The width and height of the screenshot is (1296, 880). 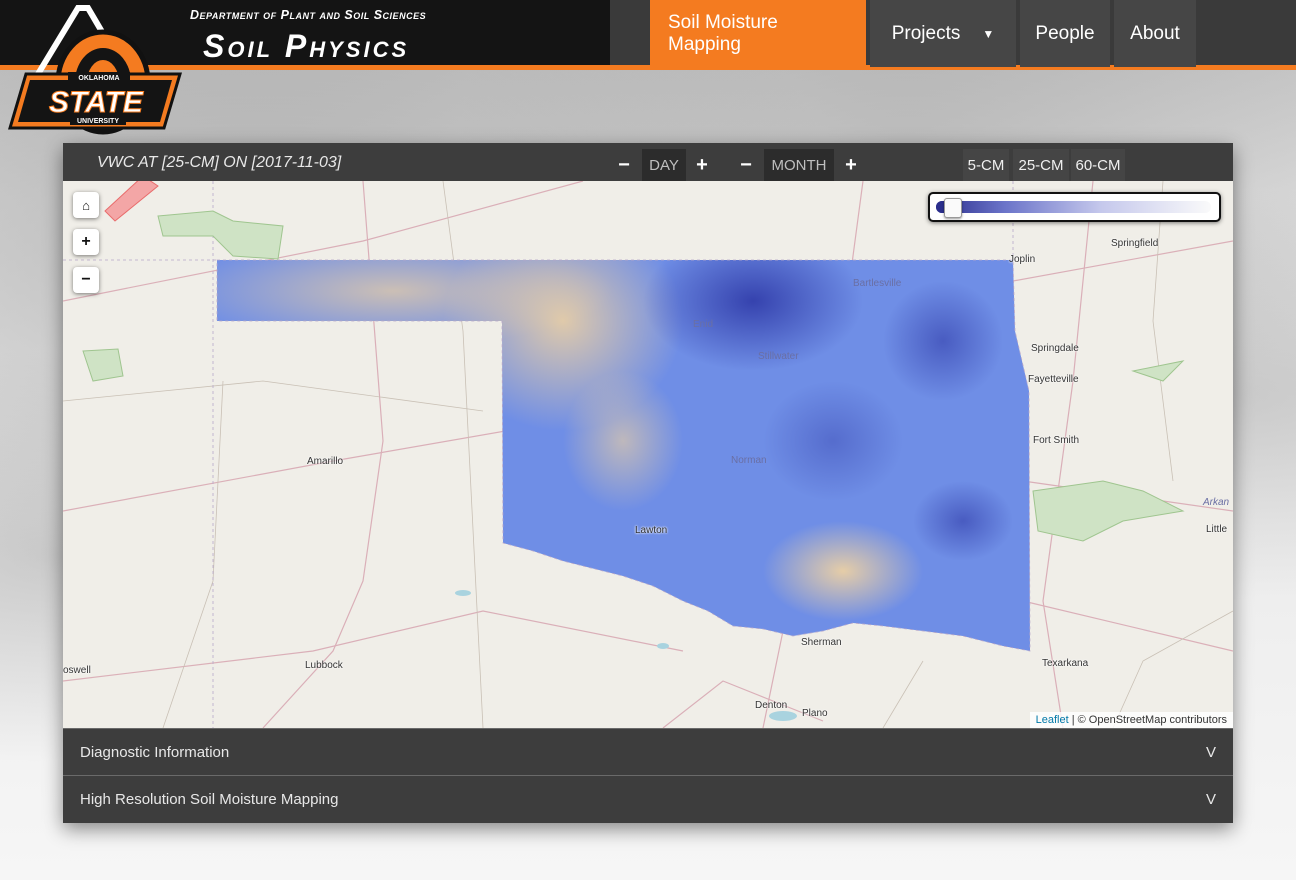 I want to click on nav-projects: Projects ▼, so click(x=943, y=33).